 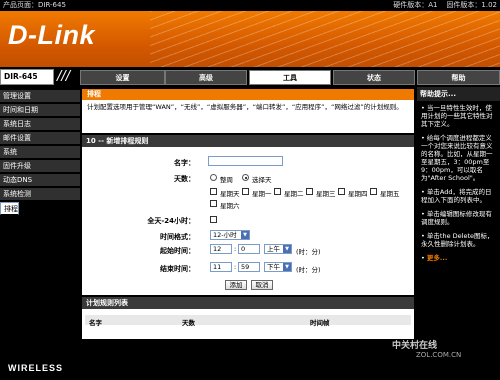 I want to click on rule-list-panel: 计划规则列表 名字 天数 时间帧, so click(x=248, y=318).